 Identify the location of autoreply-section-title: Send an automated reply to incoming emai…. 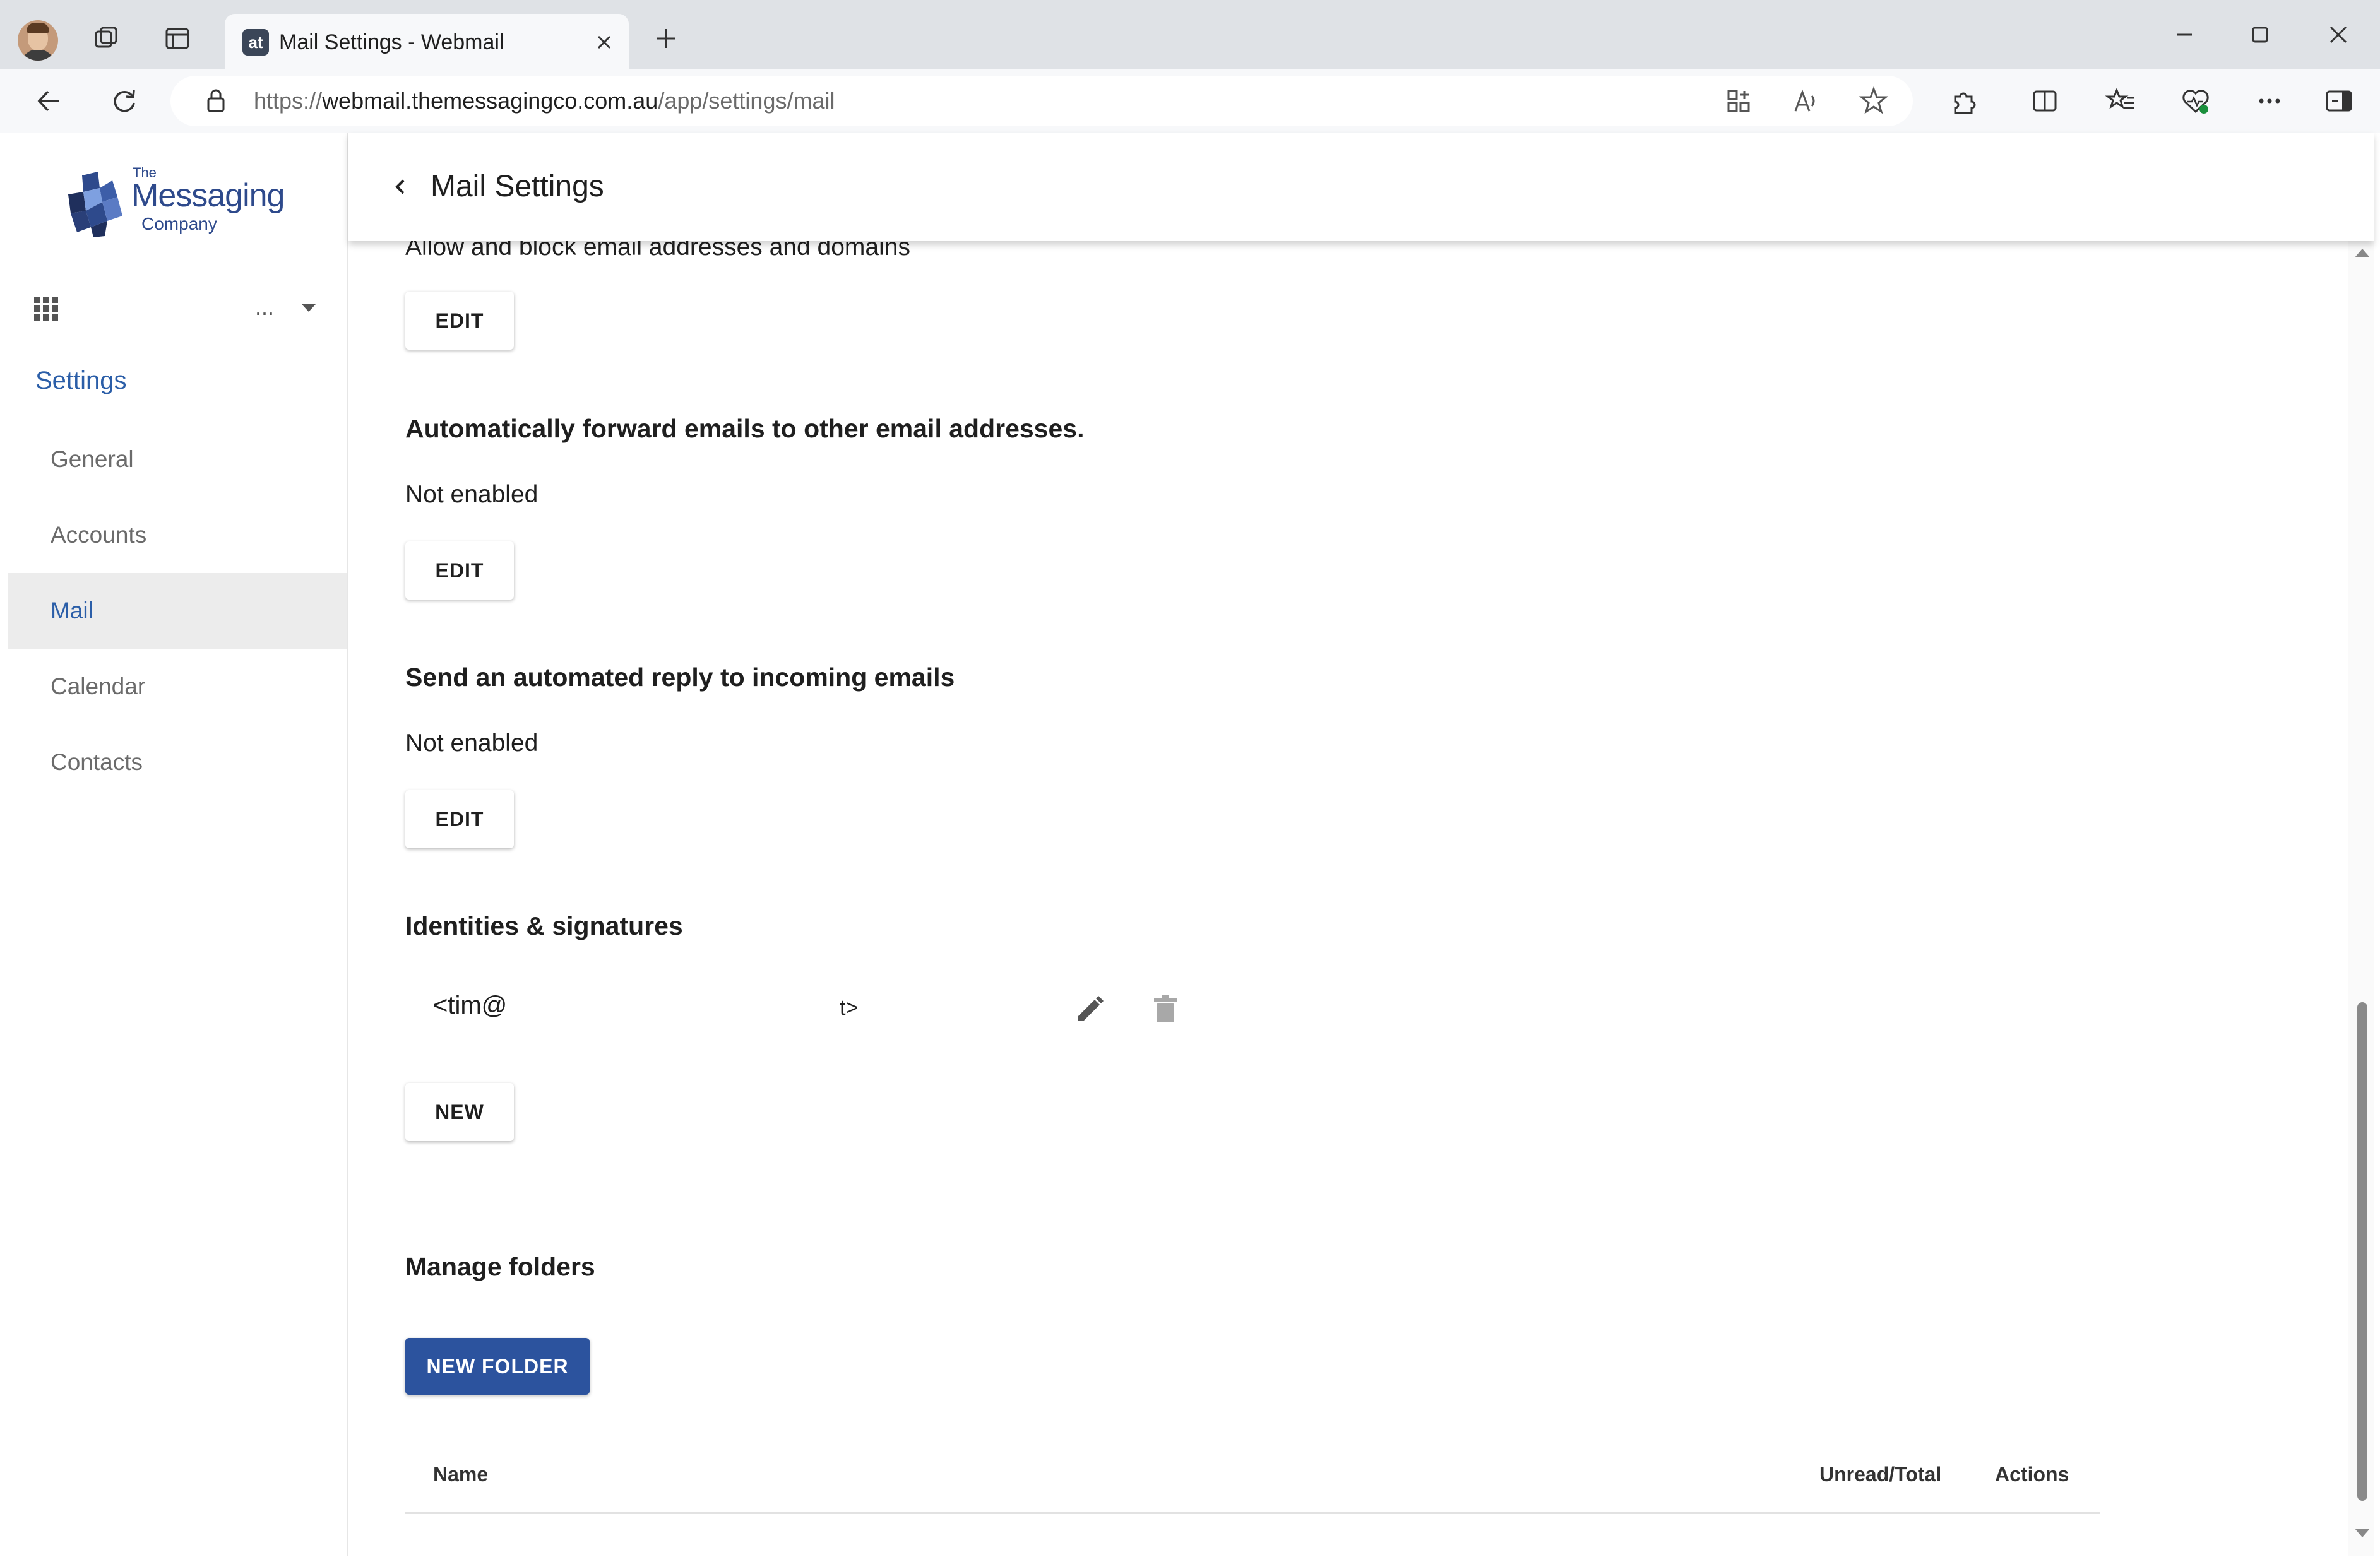
(680, 677).